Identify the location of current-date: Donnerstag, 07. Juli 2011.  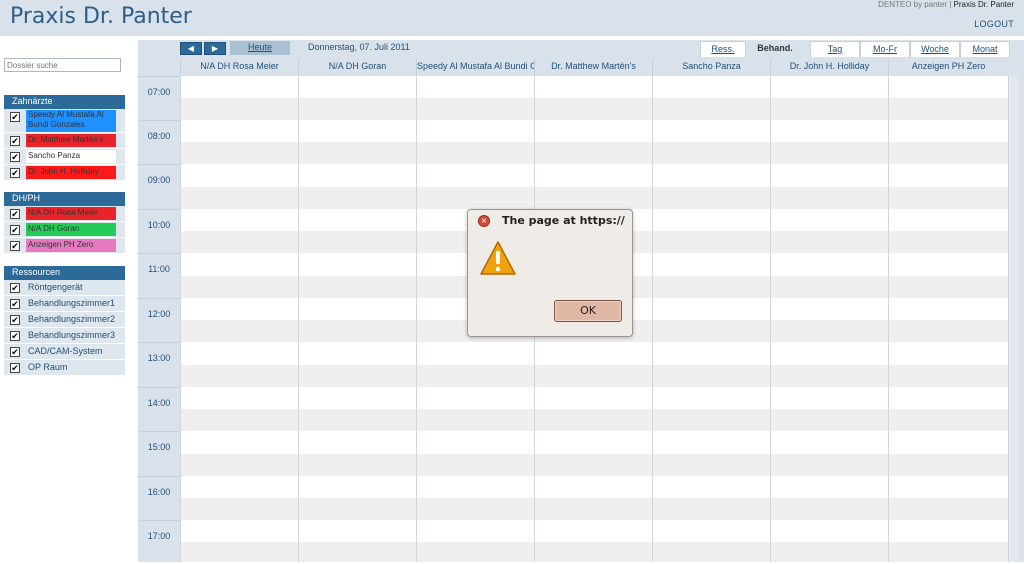
(359, 47).